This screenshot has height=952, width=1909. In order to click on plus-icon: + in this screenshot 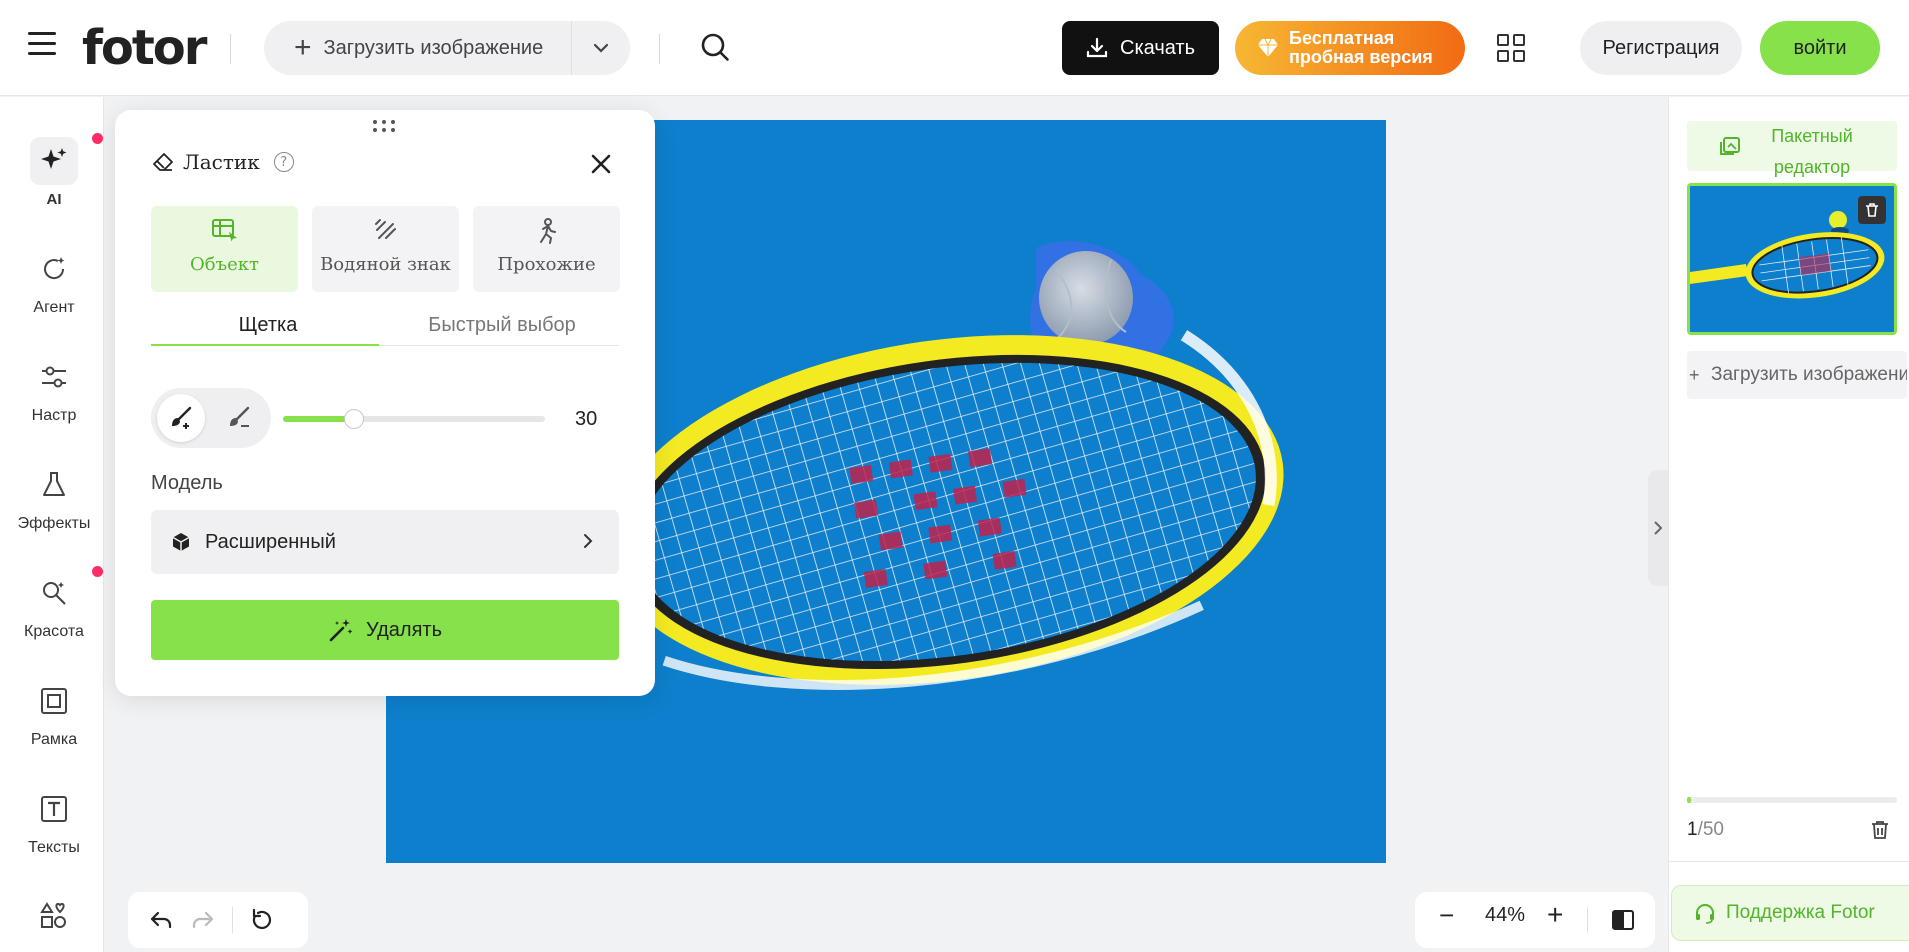, I will do `click(303, 47)`.